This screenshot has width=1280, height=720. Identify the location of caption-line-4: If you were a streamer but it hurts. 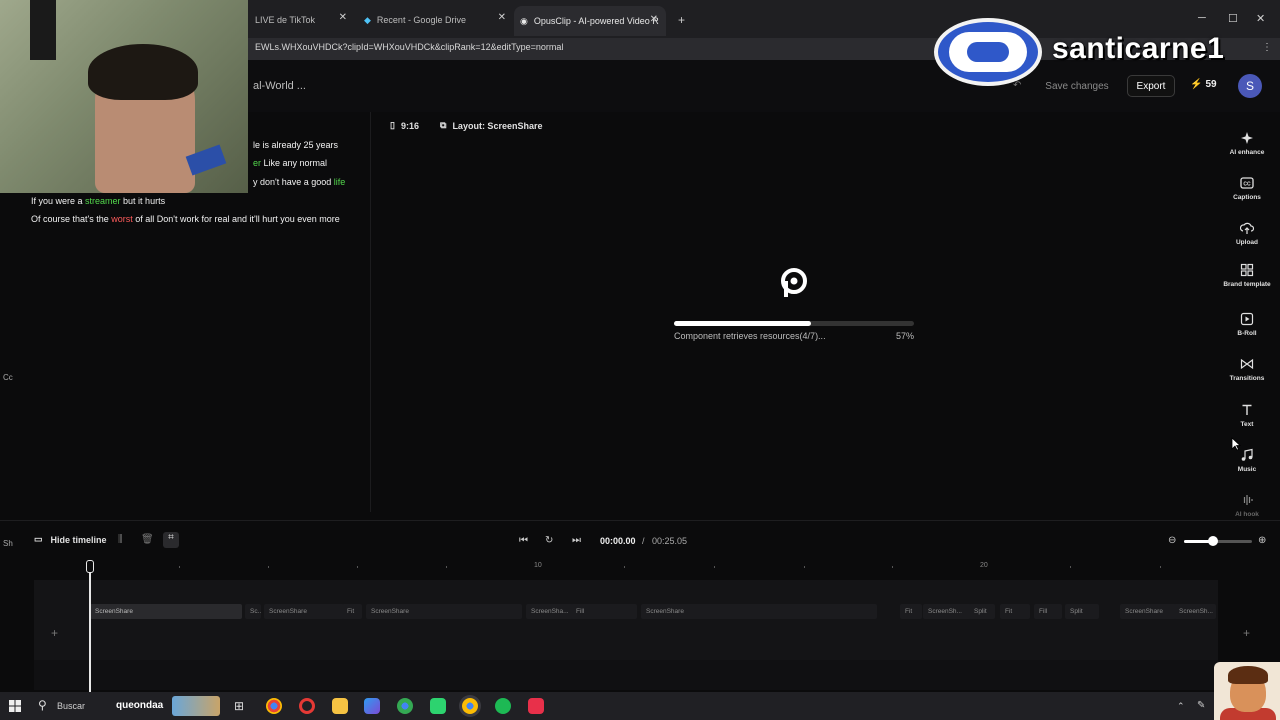
(98, 201).